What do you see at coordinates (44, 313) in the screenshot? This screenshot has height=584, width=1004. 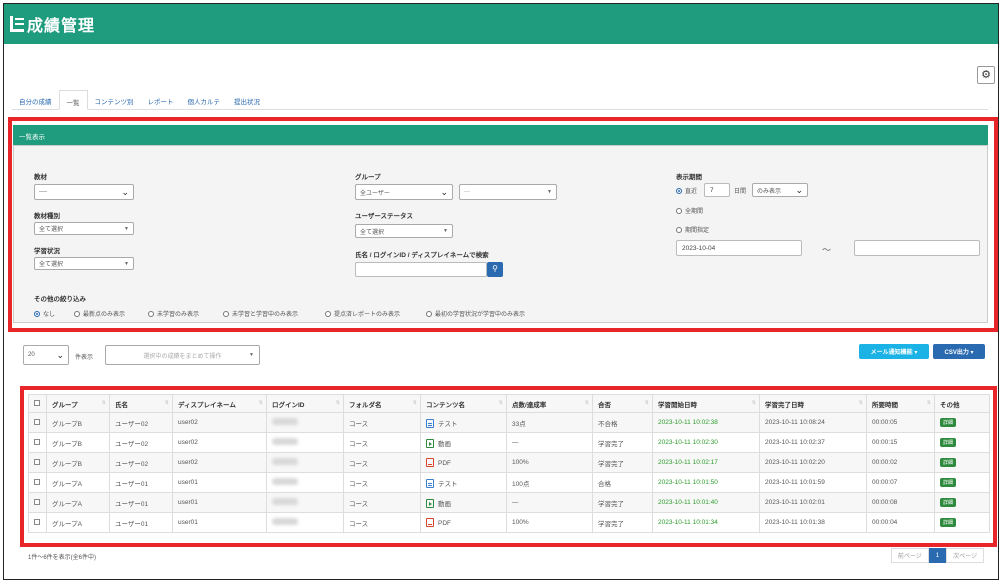 I see `filter-none: なし` at bounding box center [44, 313].